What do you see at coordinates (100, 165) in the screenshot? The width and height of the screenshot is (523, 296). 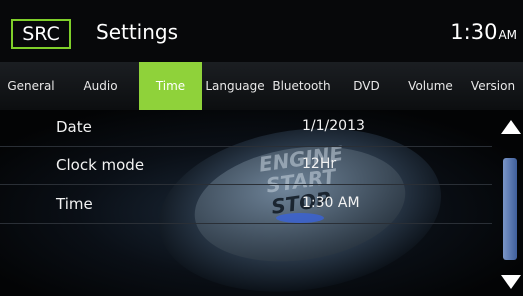 I see `setting-label: Clock mode` at bounding box center [100, 165].